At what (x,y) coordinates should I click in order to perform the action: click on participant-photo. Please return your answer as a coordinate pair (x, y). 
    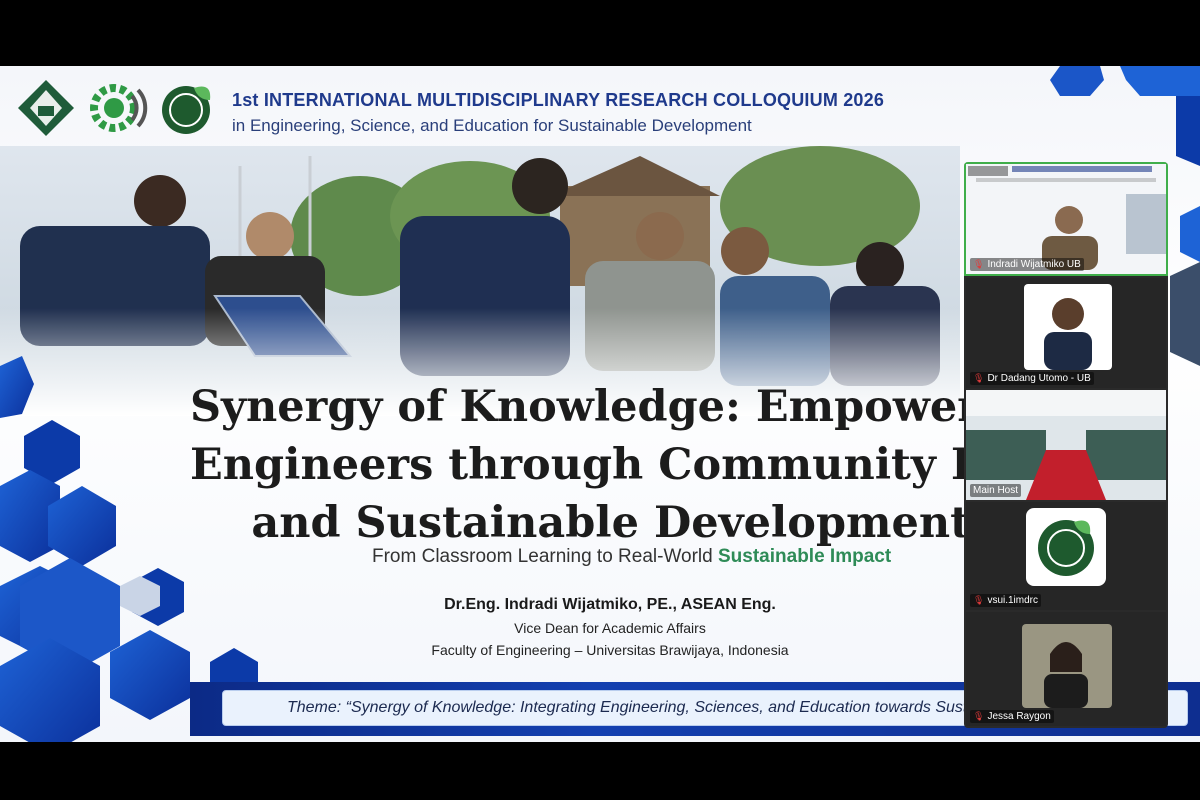
    Looking at the image, I should click on (1067, 666).